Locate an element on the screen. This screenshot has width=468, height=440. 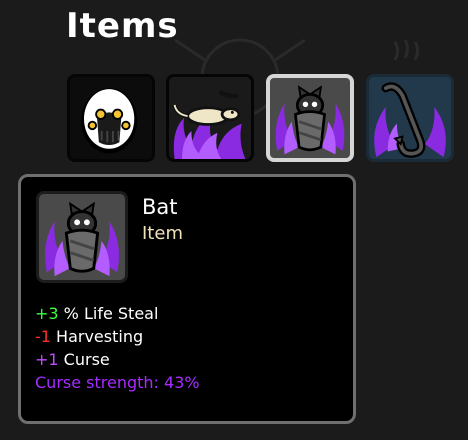
stat-life-steal: +3 % Life Steal is located at coordinates (117, 313).